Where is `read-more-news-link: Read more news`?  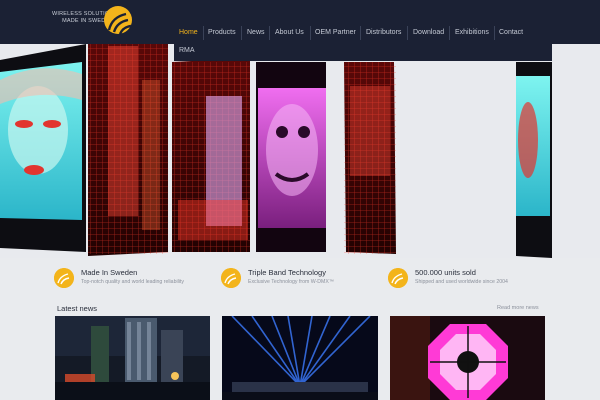
read-more-news-link: Read more news is located at coordinates (518, 308).